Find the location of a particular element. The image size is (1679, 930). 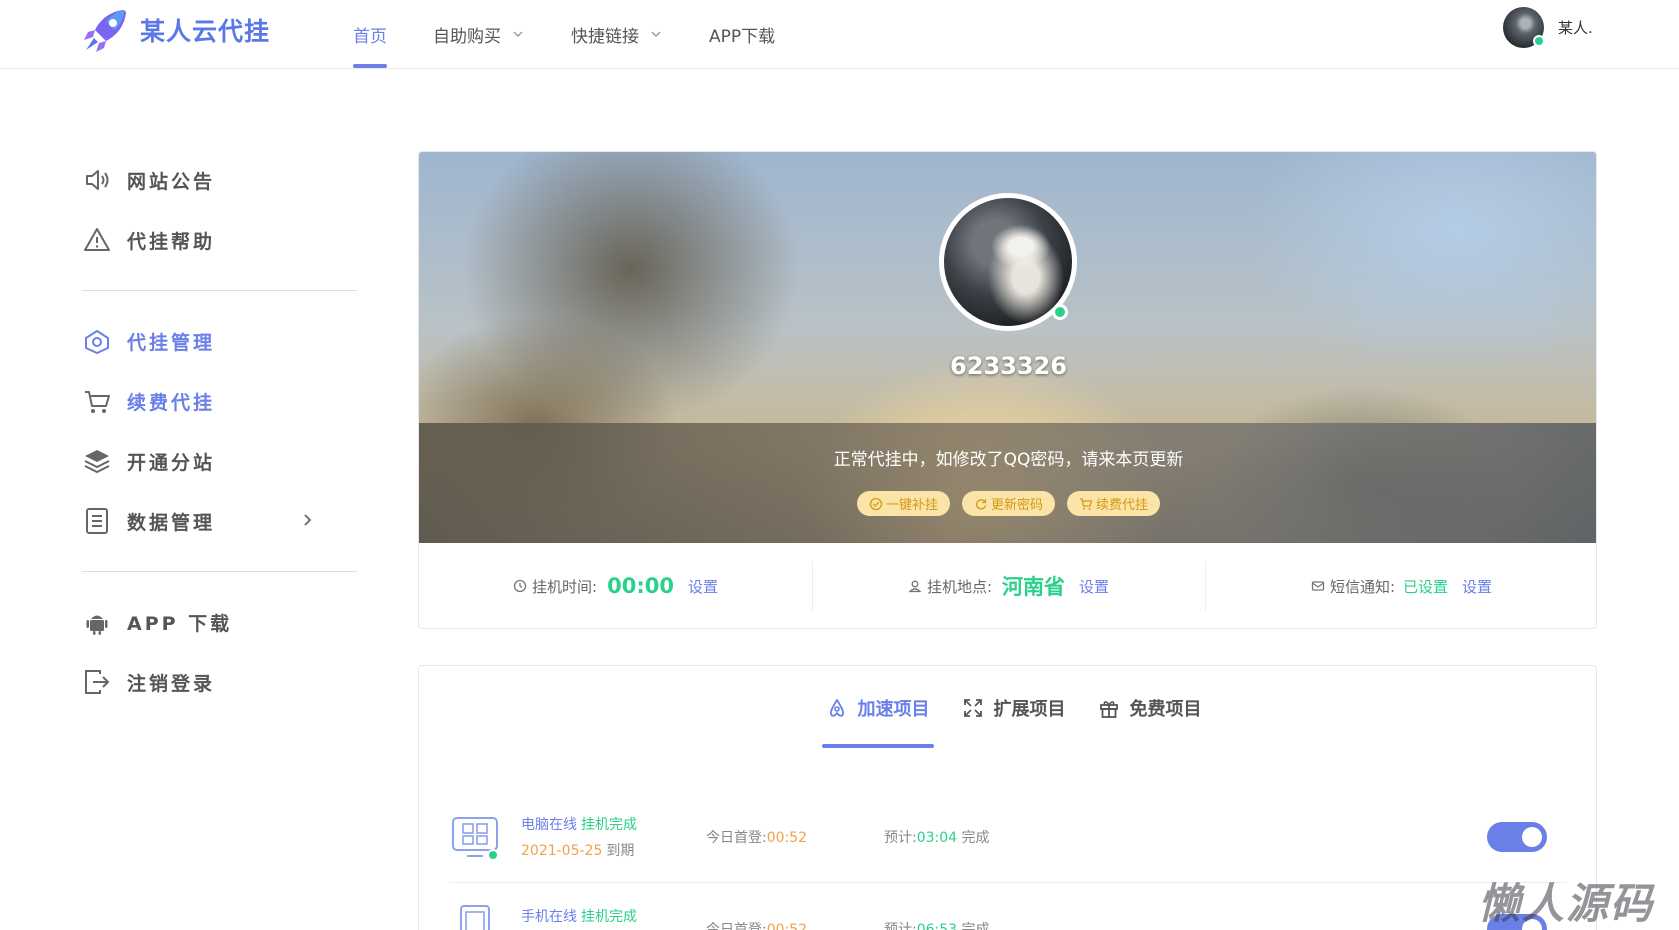

sidebar-item-logout: 注销登录 is located at coordinates (219, 682).